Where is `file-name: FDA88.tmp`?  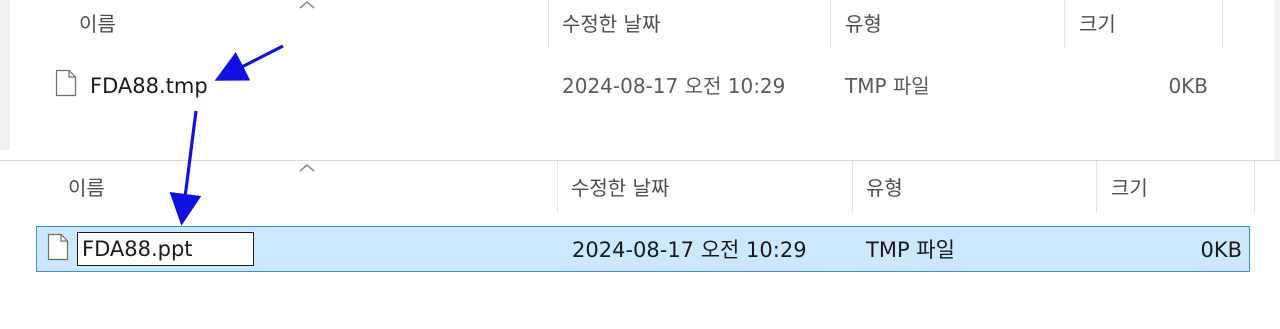
file-name: FDA88.tmp is located at coordinates (149, 86).